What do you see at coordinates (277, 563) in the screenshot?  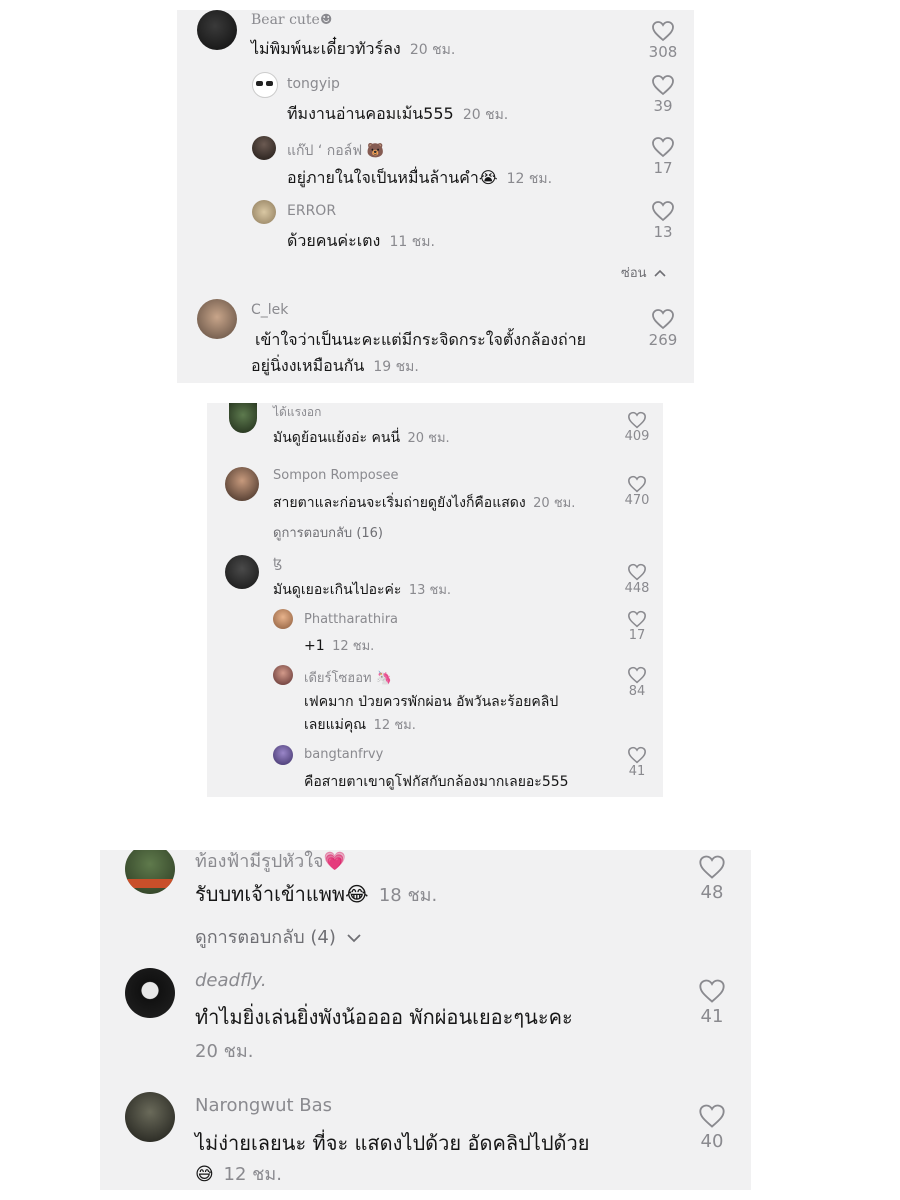 I see `comment-username: ꜩ` at bounding box center [277, 563].